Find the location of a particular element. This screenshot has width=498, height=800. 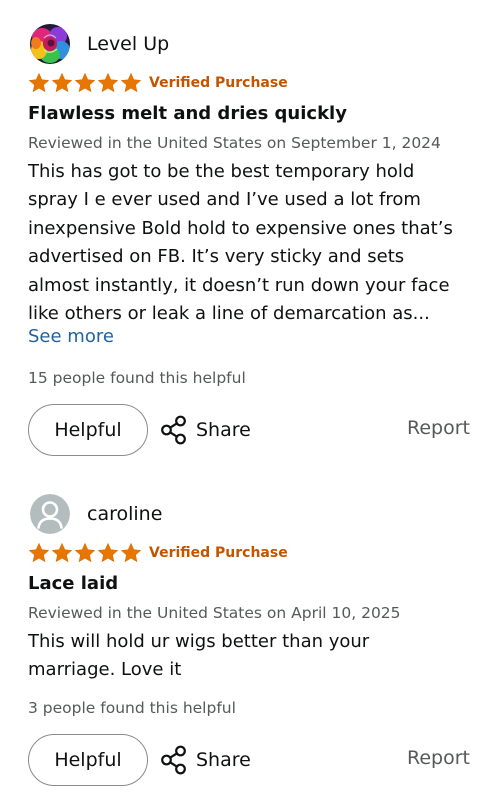

reviewer-profile: caroline is located at coordinates (96, 514).